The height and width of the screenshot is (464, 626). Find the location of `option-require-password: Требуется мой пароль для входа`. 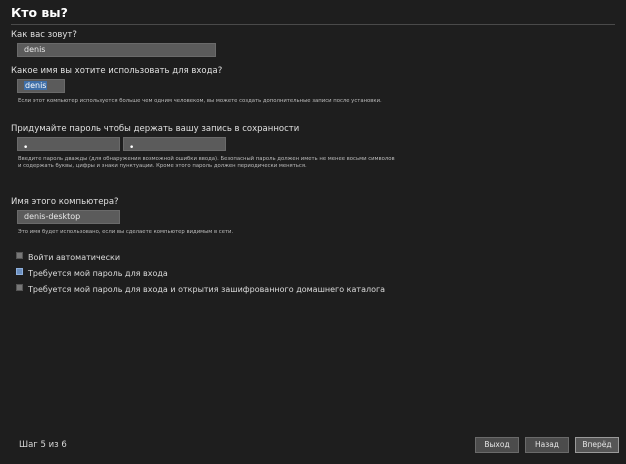

option-require-password: Требуется мой пароль для входа is located at coordinates (92, 273).